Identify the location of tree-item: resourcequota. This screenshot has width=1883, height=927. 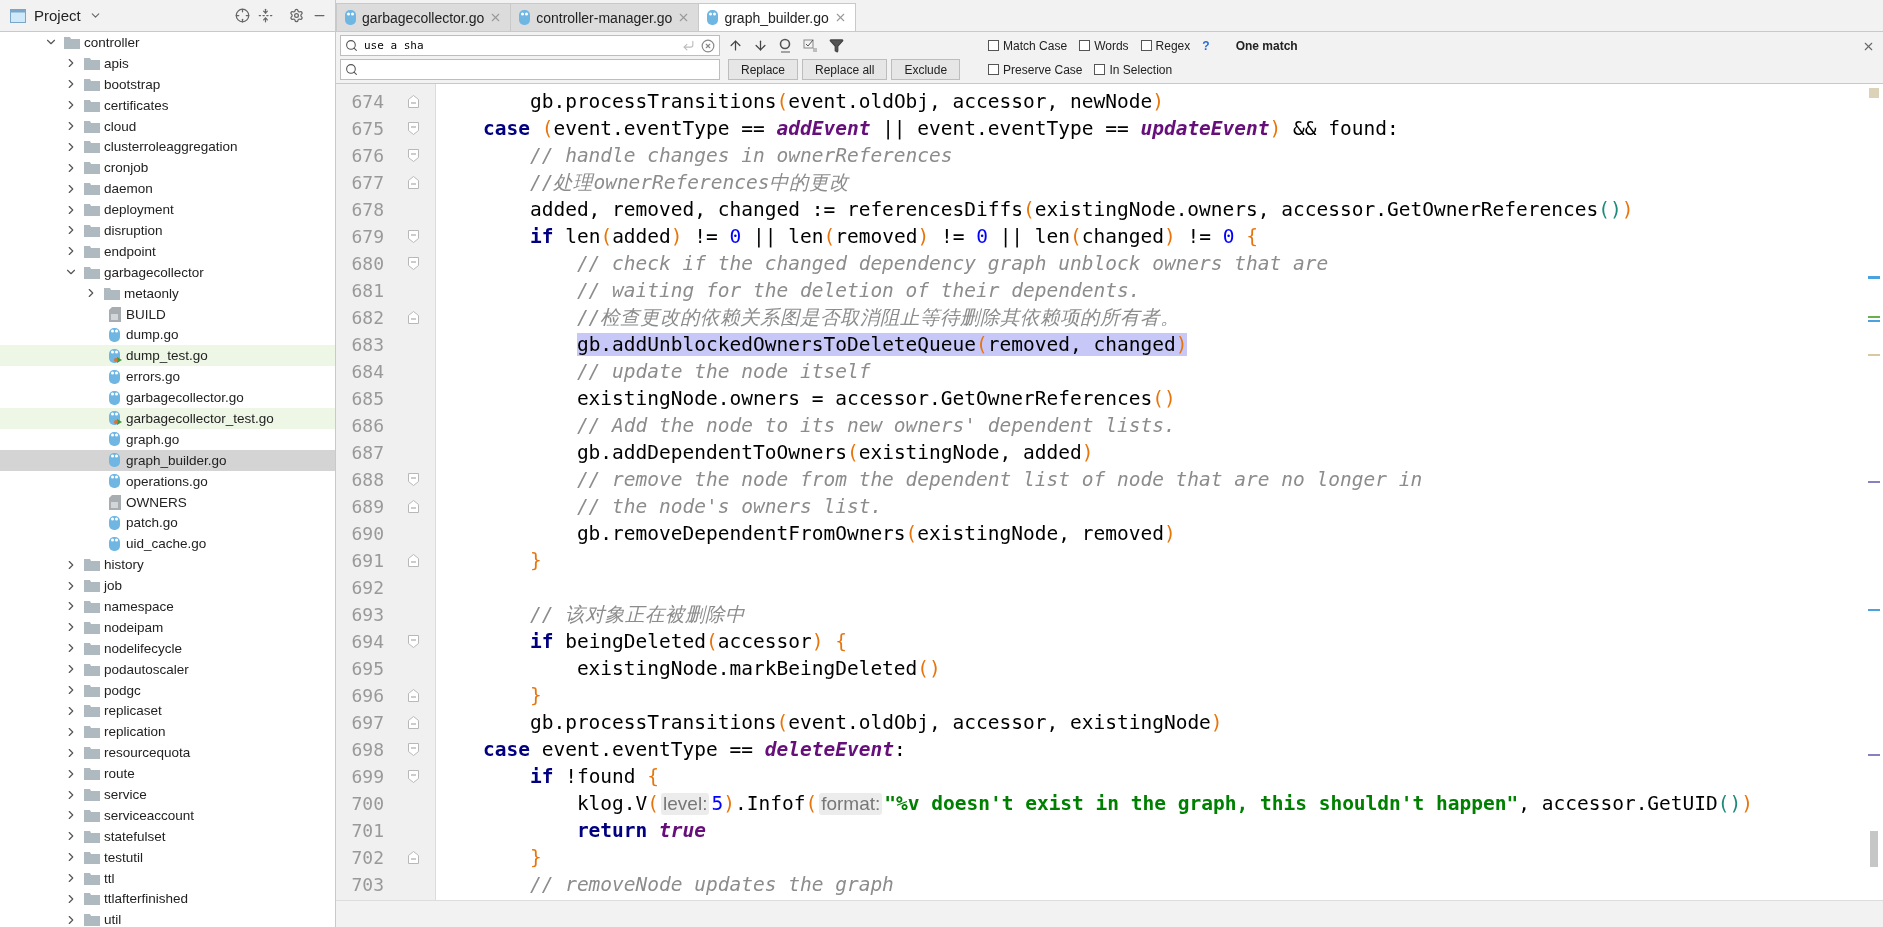
(167, 753).